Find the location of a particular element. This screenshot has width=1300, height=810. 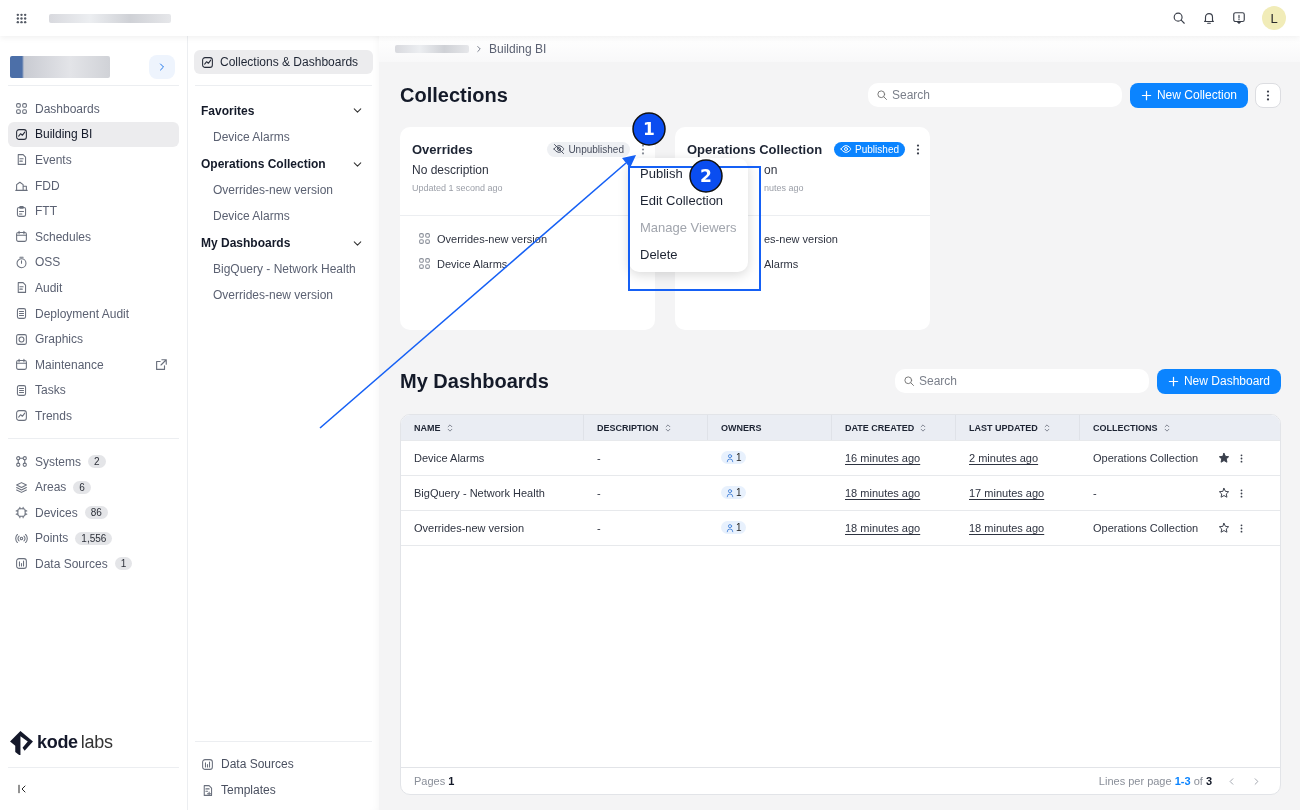

date-link: 16 minutes ago is located at coordinates (883, 458).